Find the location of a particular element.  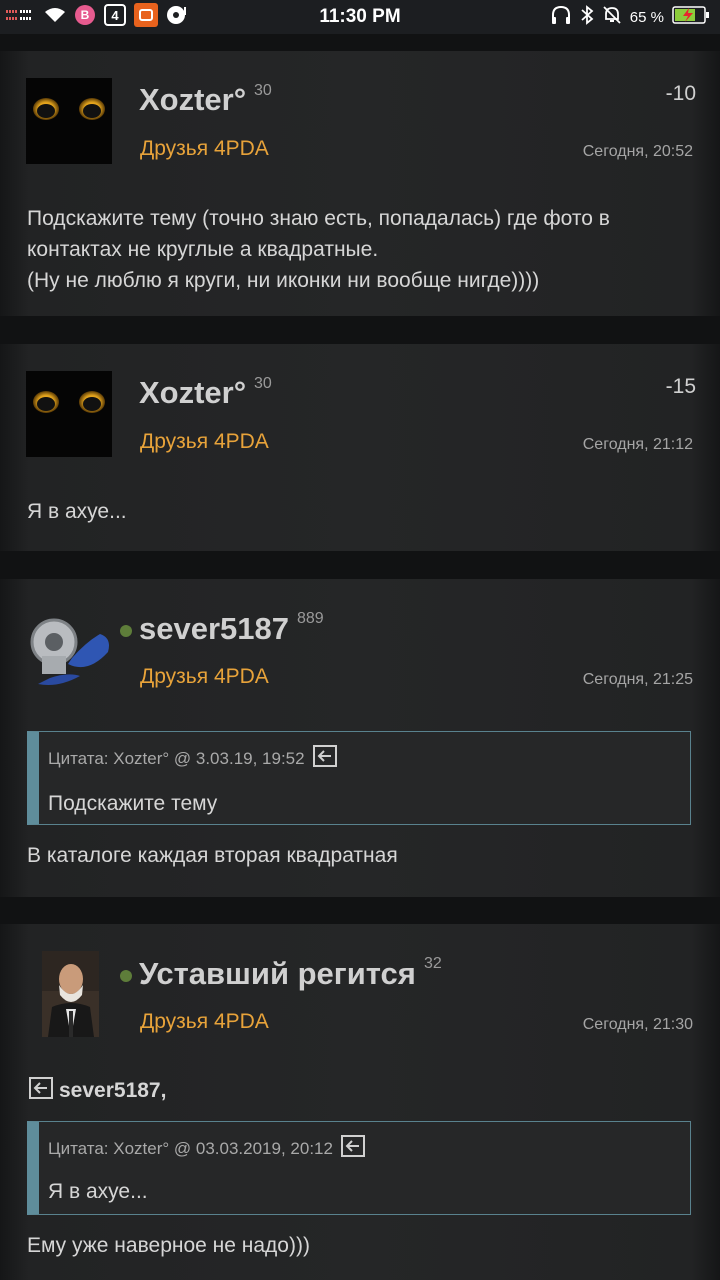

post-score: -15 is located at coordinates (681, 387).